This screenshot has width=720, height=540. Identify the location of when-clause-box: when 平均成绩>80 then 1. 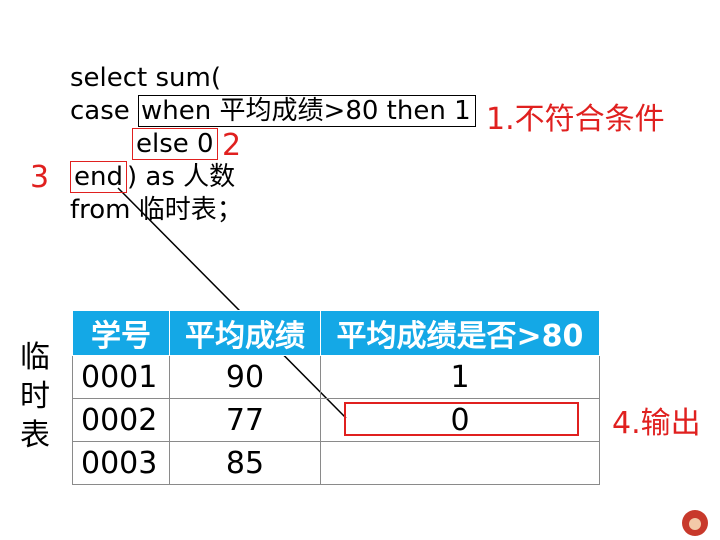
(307, 111).